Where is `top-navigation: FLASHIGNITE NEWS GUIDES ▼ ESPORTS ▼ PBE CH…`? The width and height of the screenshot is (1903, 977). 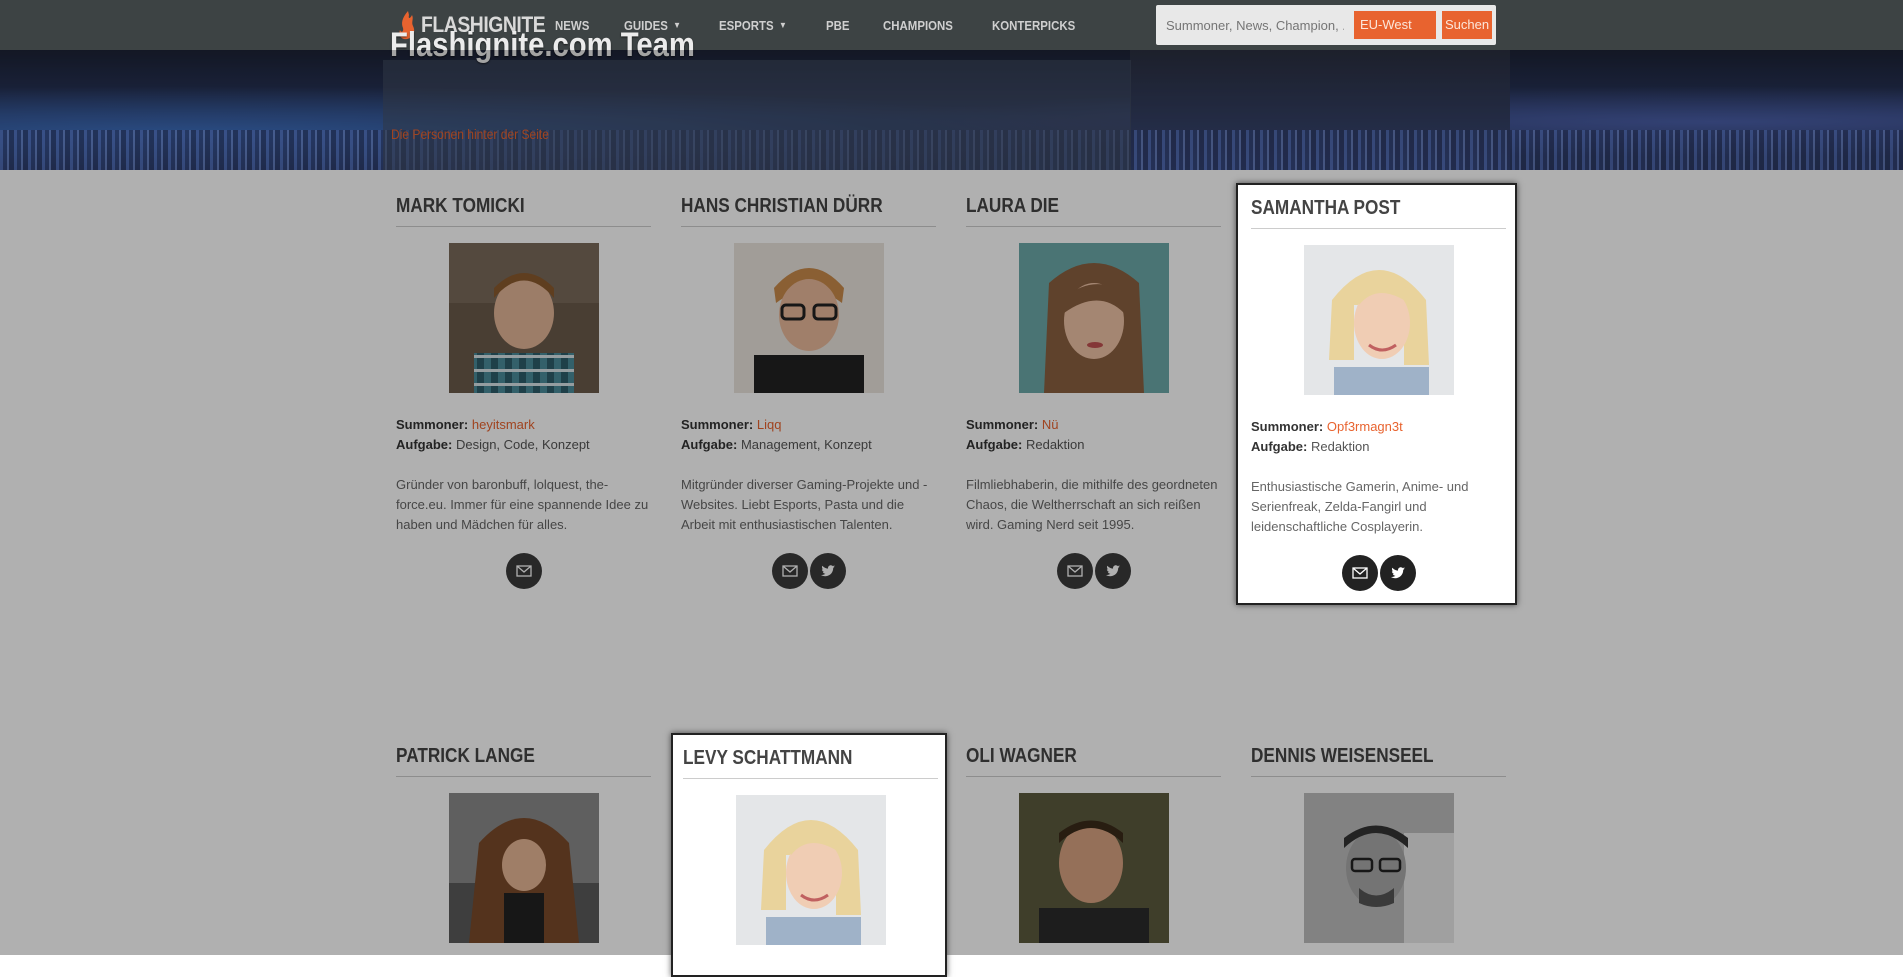
top-navigation: FLASHIGNITE NEWS GUIDES ▼ ESPORTS ▼ PBE CH… is located at coordinates (951, 25).